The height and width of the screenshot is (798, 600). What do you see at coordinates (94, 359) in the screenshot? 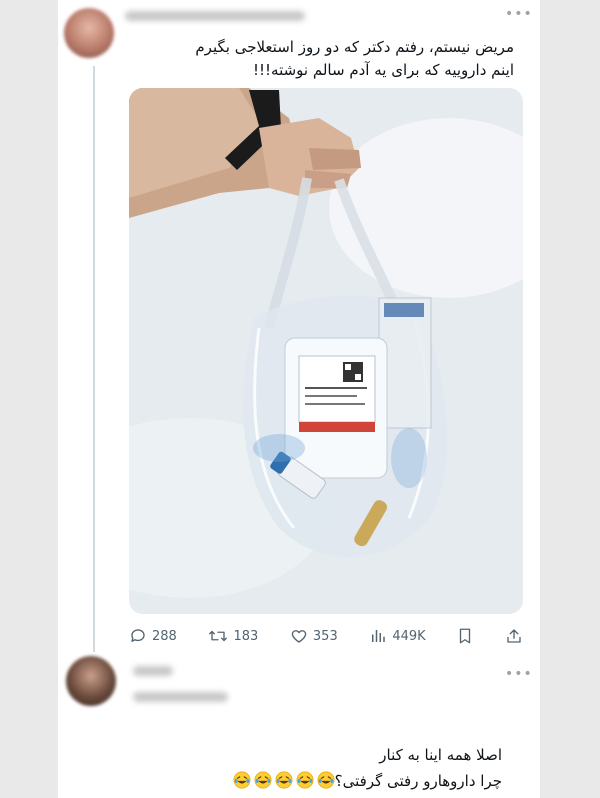
I see `thread-line` at bounding box center [94, 359].